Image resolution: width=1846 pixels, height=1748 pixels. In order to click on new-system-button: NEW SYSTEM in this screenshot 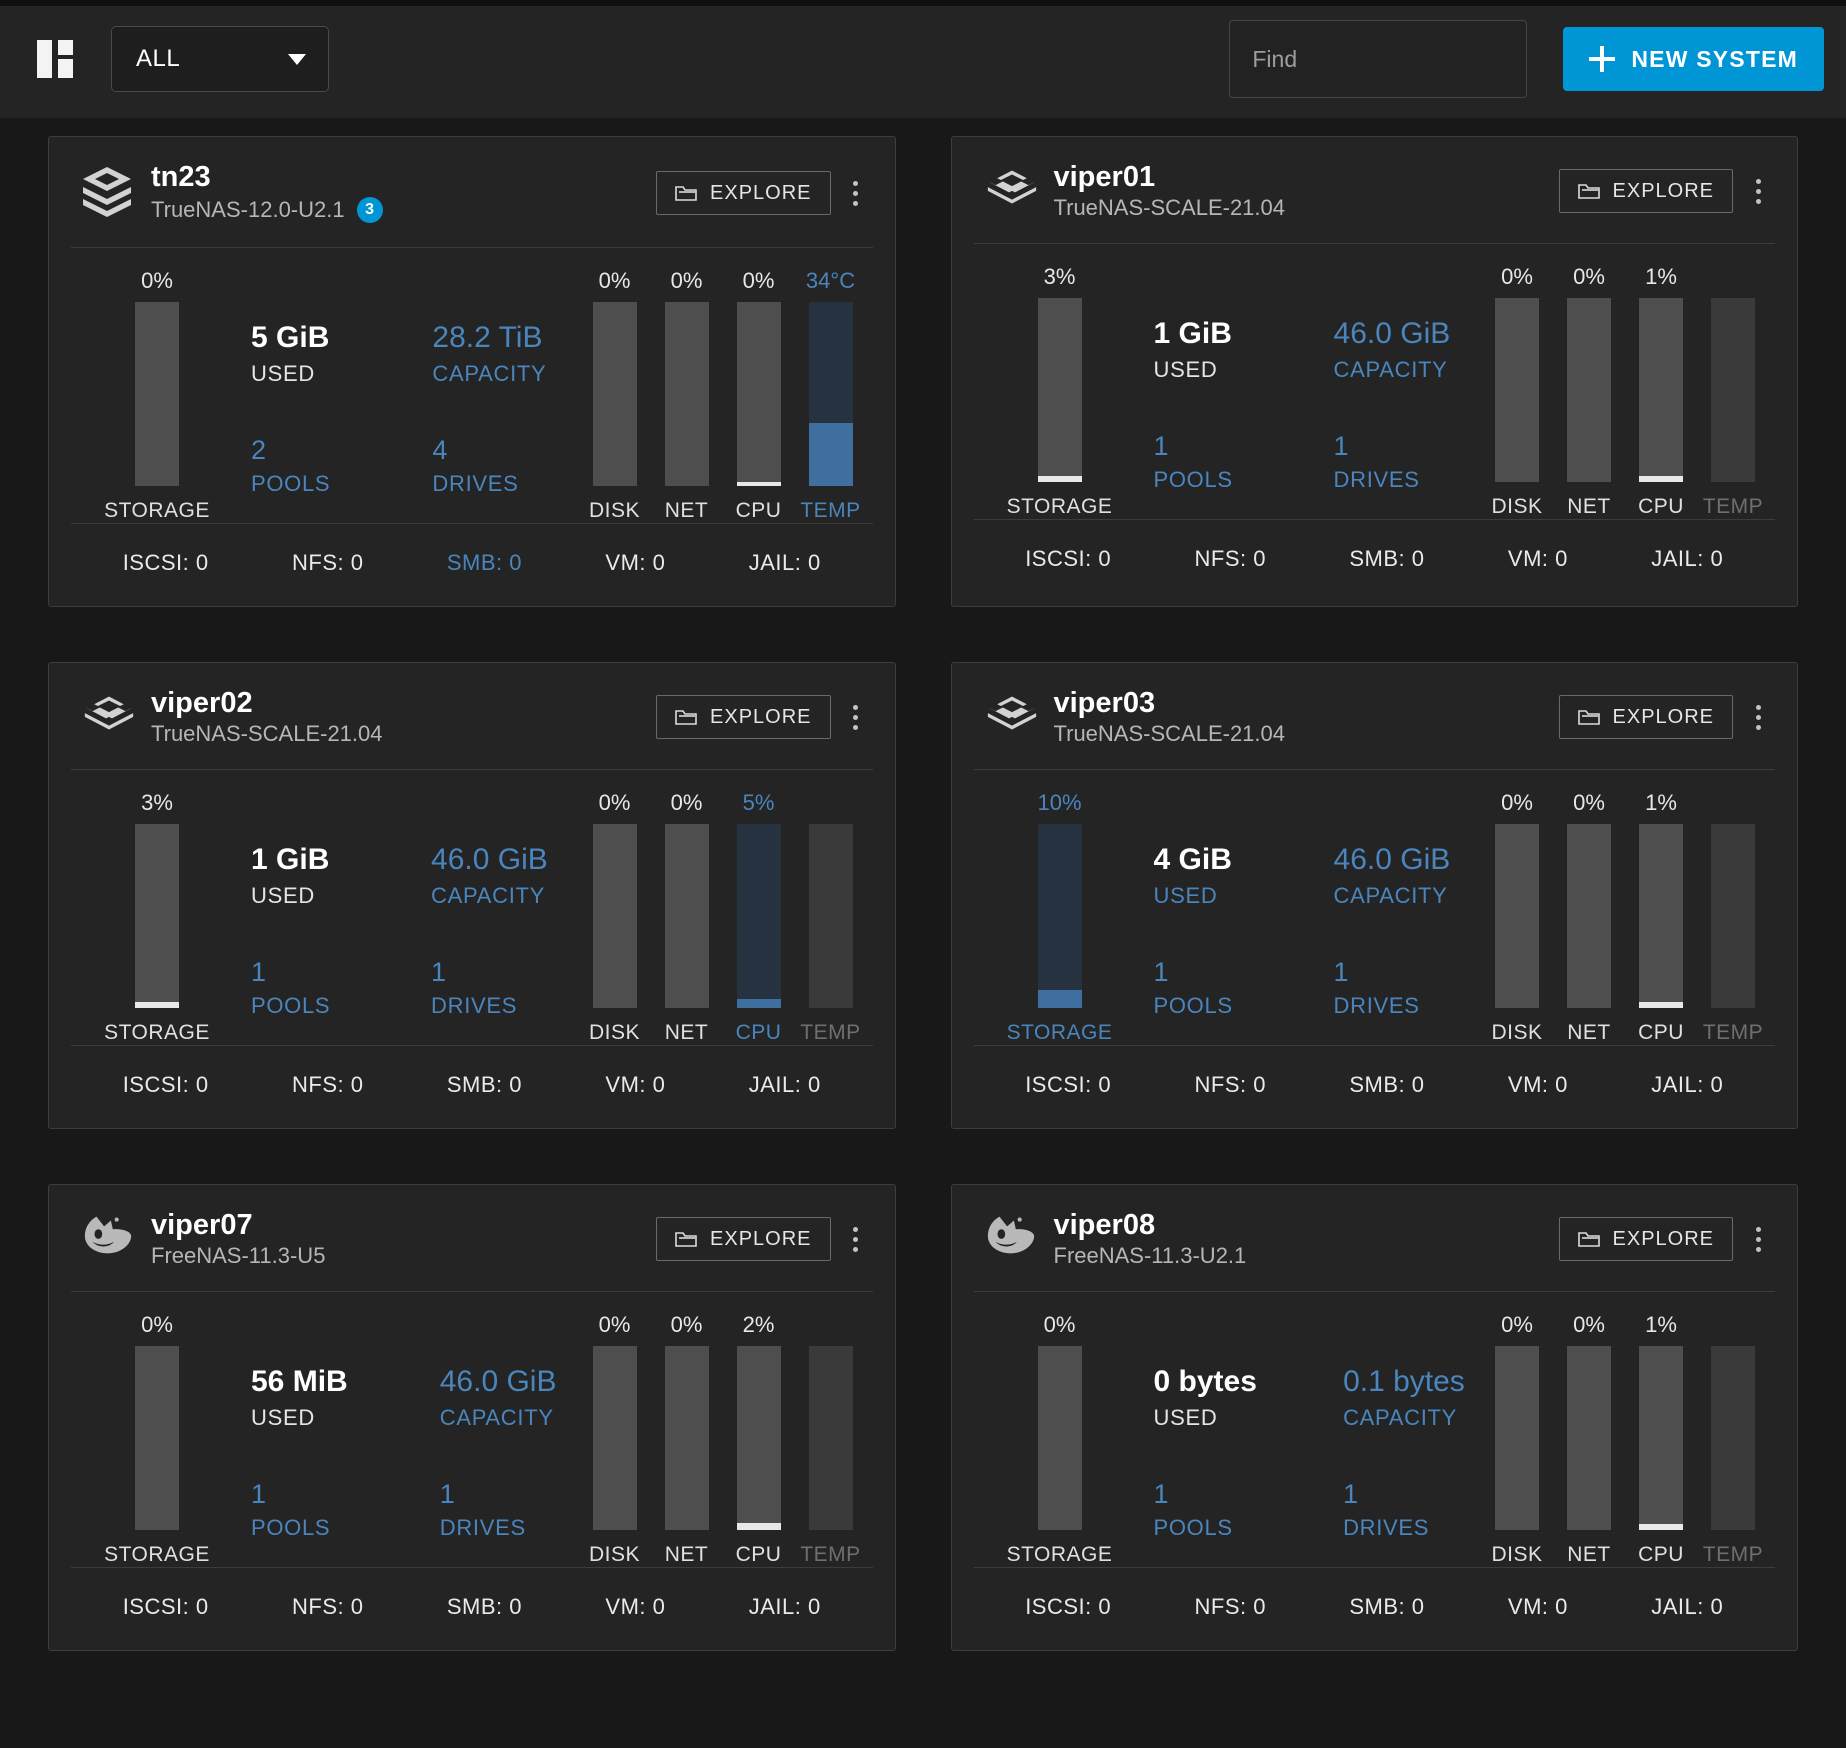, I will do `click(1693, 59)`.